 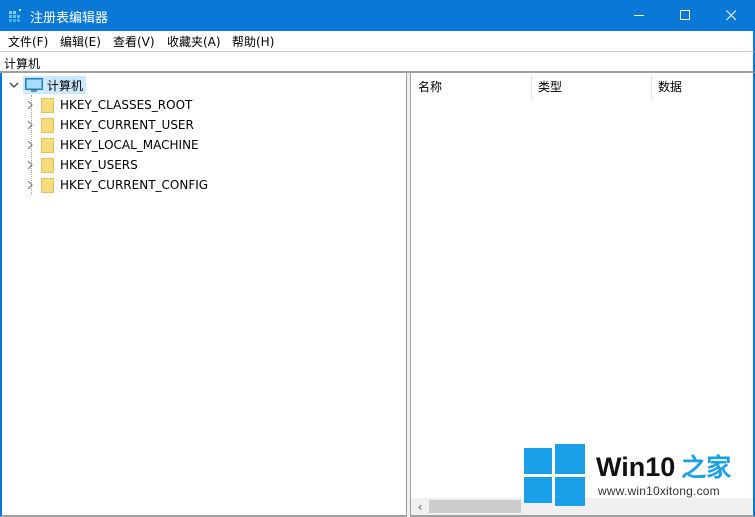 What do you see at coordinates (377, 15) in the screenshot?
I see `title-bar: 注册表编辑器` at bounding box center [377, 15].